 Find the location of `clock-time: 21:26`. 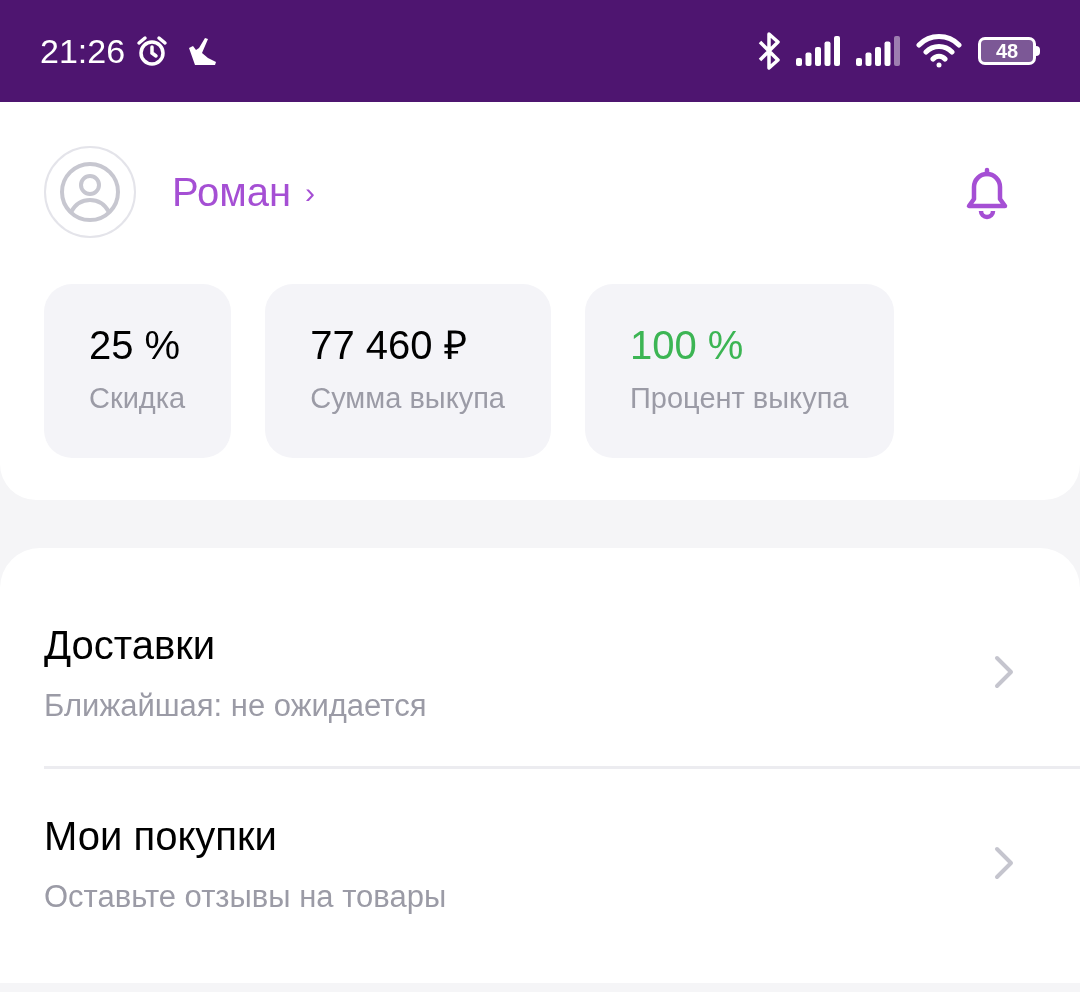

clock-time: 21:26 is located at coordinates (83, 51).